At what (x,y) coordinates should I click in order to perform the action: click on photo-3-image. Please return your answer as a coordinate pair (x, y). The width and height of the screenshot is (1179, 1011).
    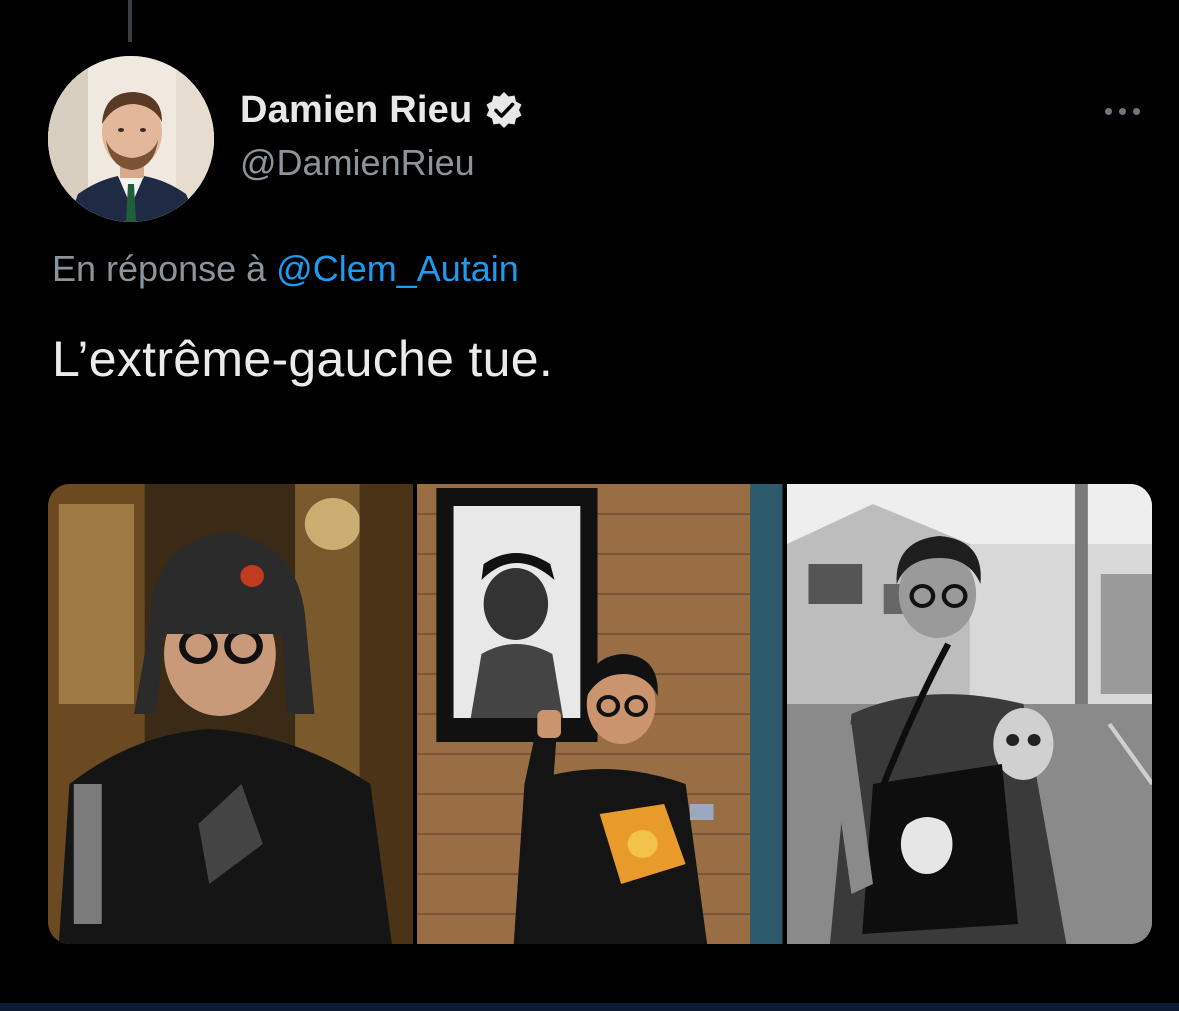
    Looking at the image, I should click on (969, 714).